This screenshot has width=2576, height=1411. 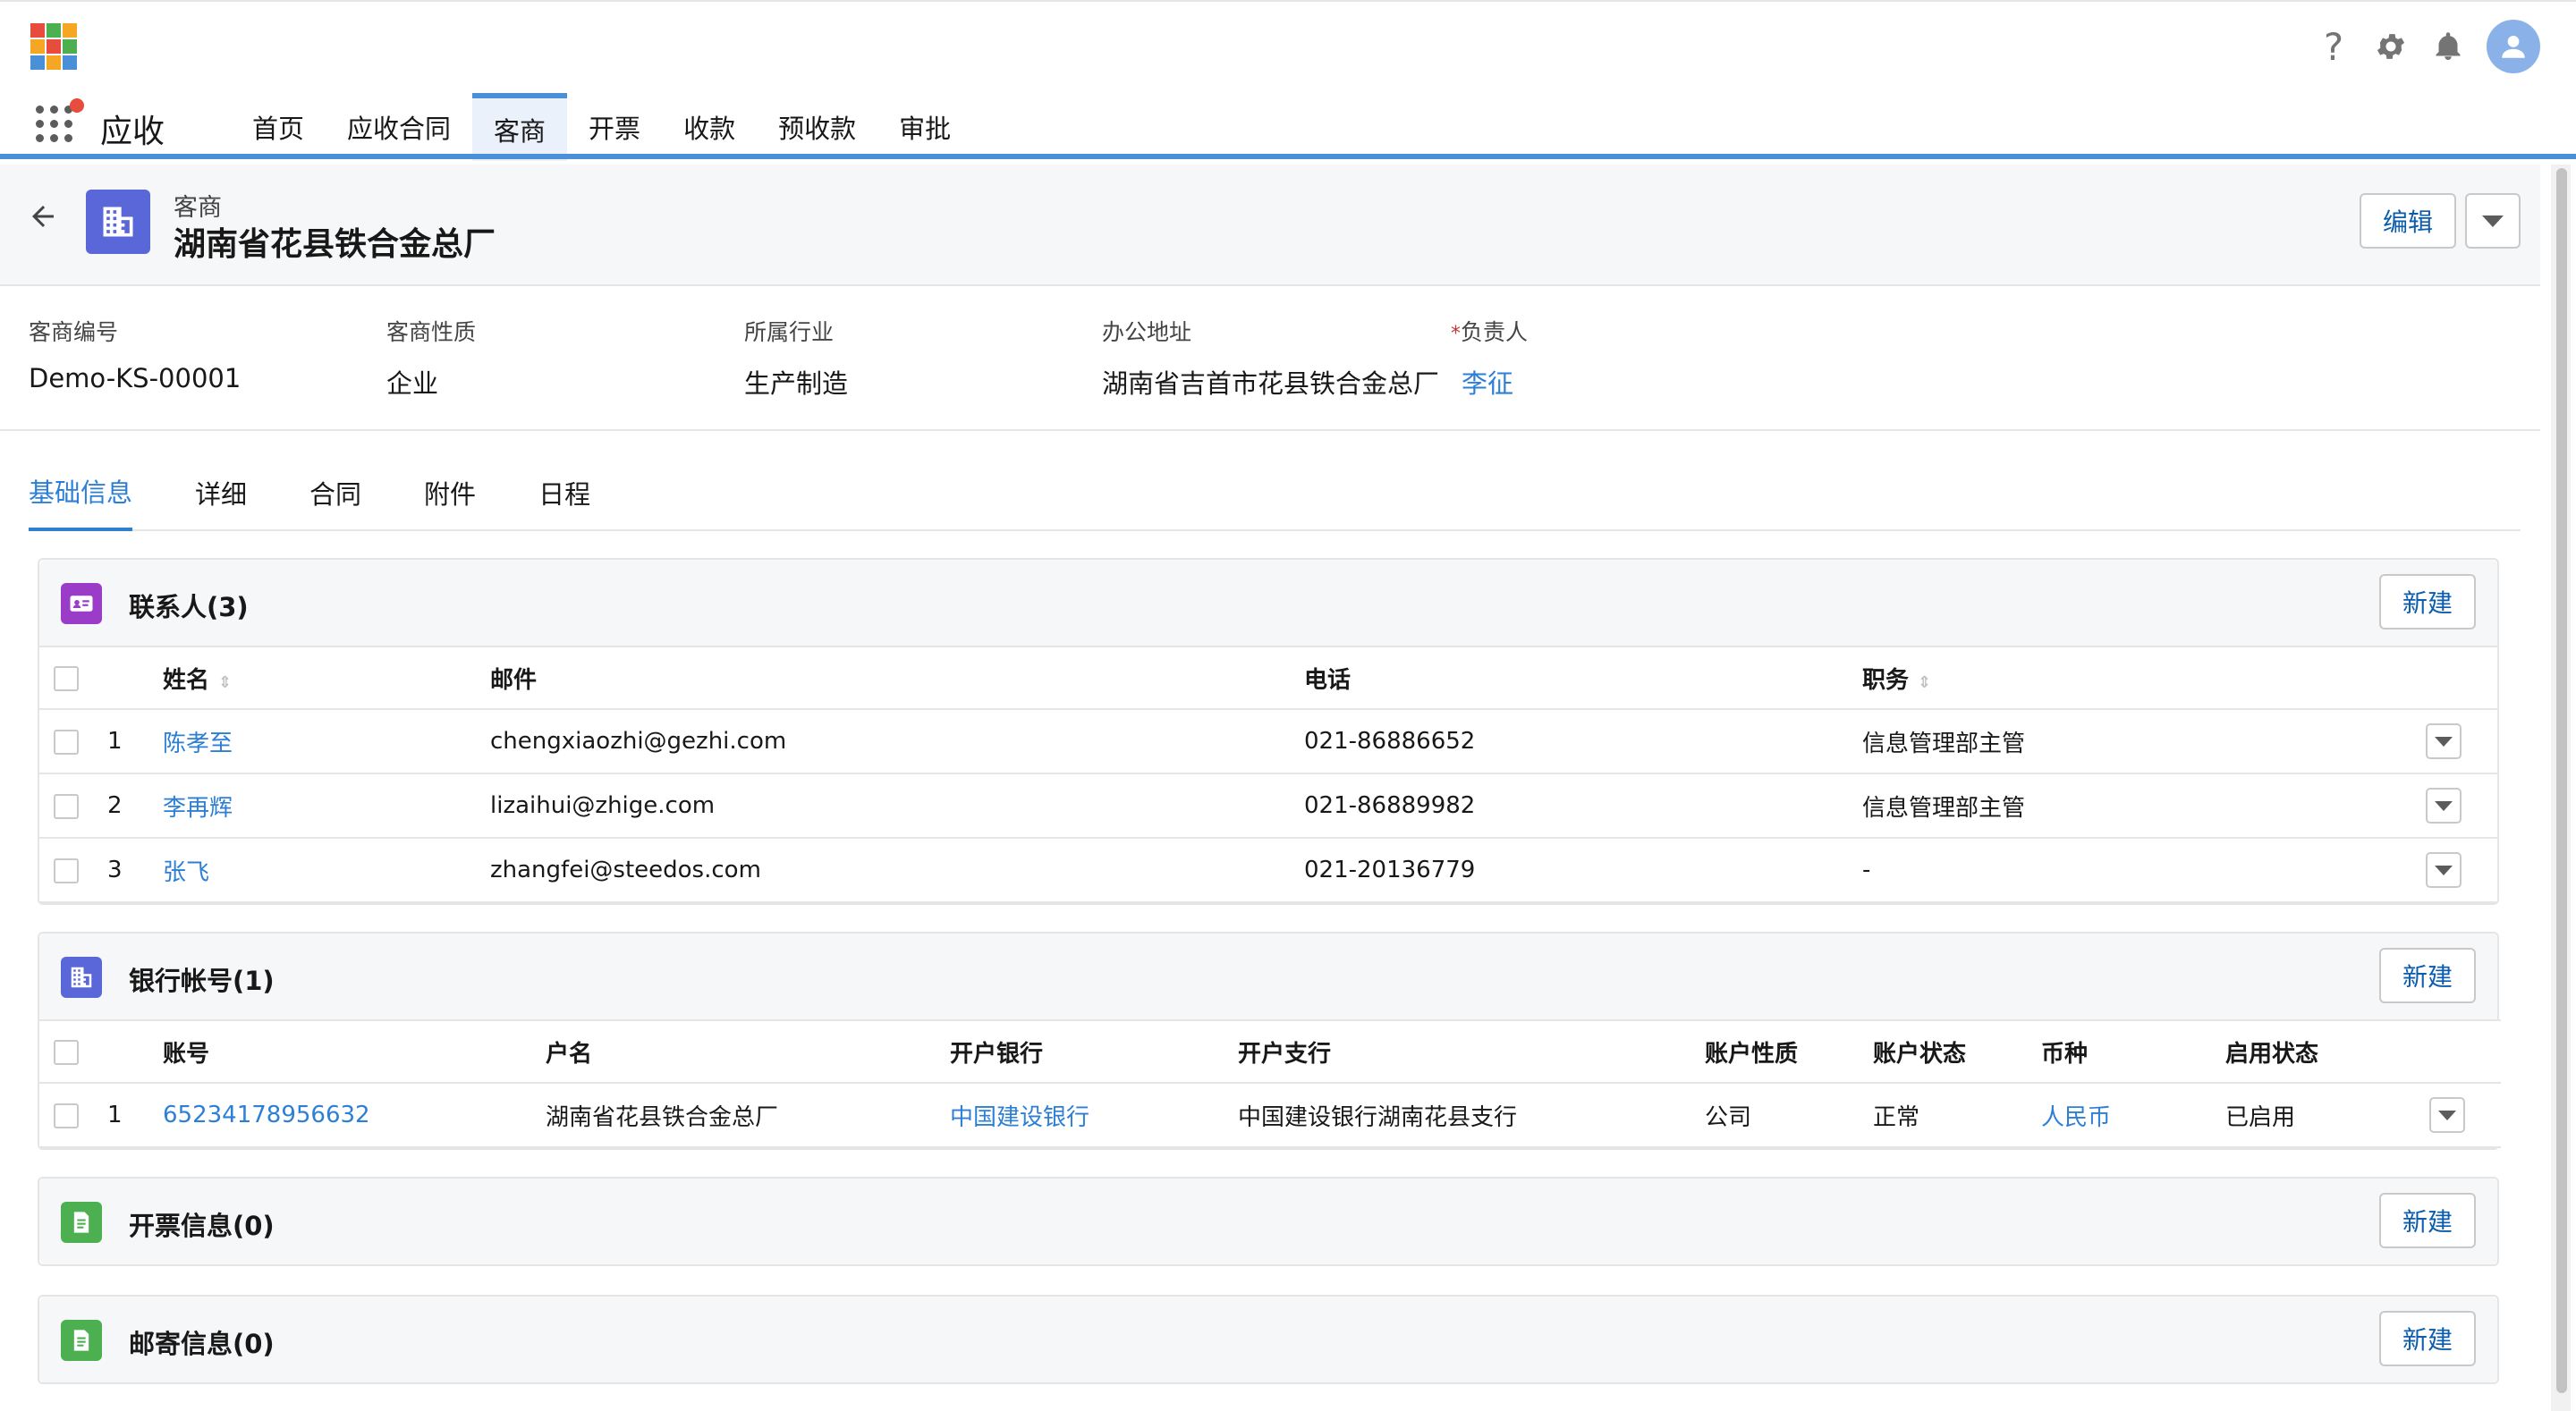 What do you see at coordinates (74, 332) in the screenshot?
I see `field-label: 客商编号` at bounding box center [74, 332].